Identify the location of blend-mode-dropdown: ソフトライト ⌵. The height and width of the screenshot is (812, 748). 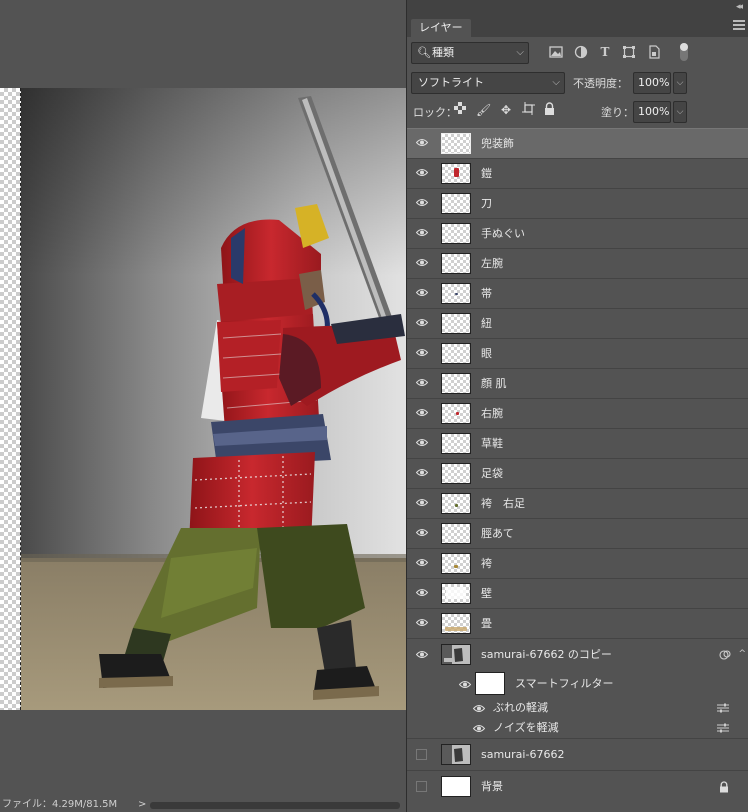
(488, 83).